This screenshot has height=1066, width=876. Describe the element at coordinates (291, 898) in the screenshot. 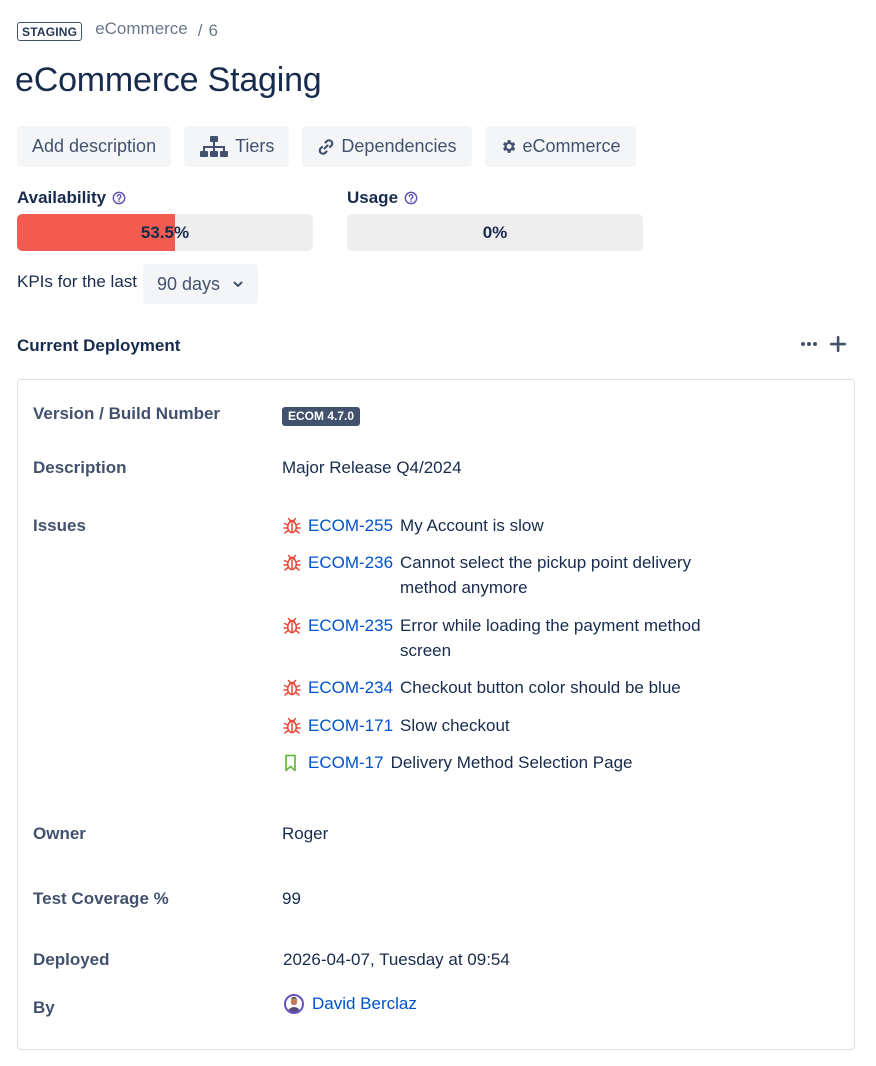

I see `test-coverage-value: 99` at that location.